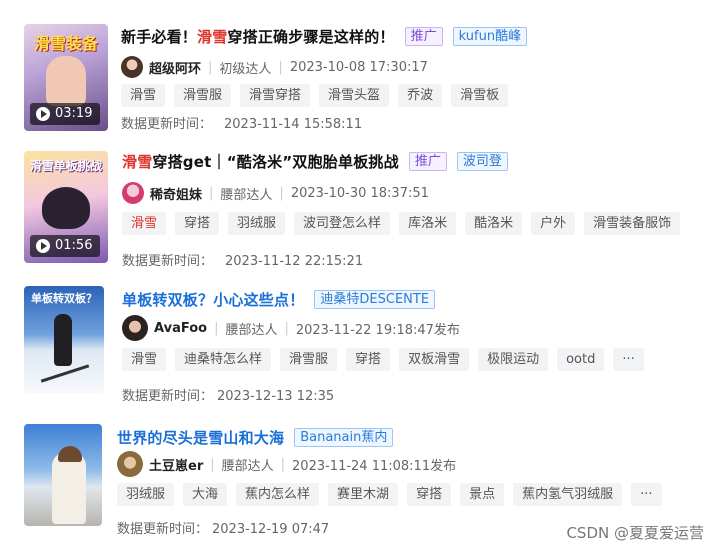 The image size is (718, 551). I want to click on post-title: 世界的尽头是雪山和大海, so click(200, 437).